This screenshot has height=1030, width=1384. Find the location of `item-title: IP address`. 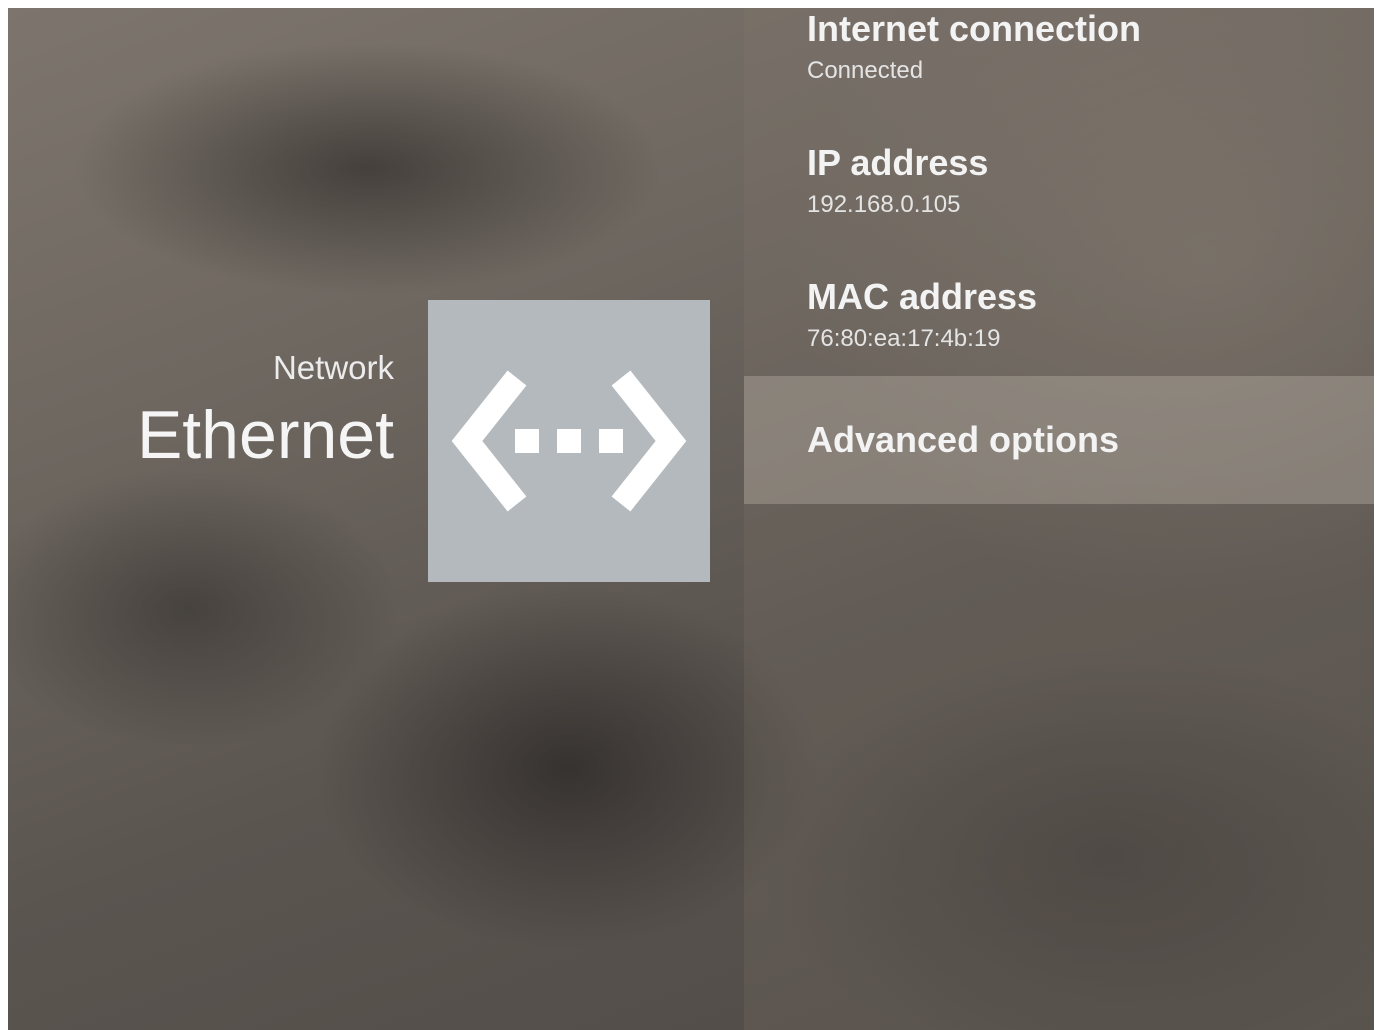

item-title: IP address is located at coordinates (898, 162).